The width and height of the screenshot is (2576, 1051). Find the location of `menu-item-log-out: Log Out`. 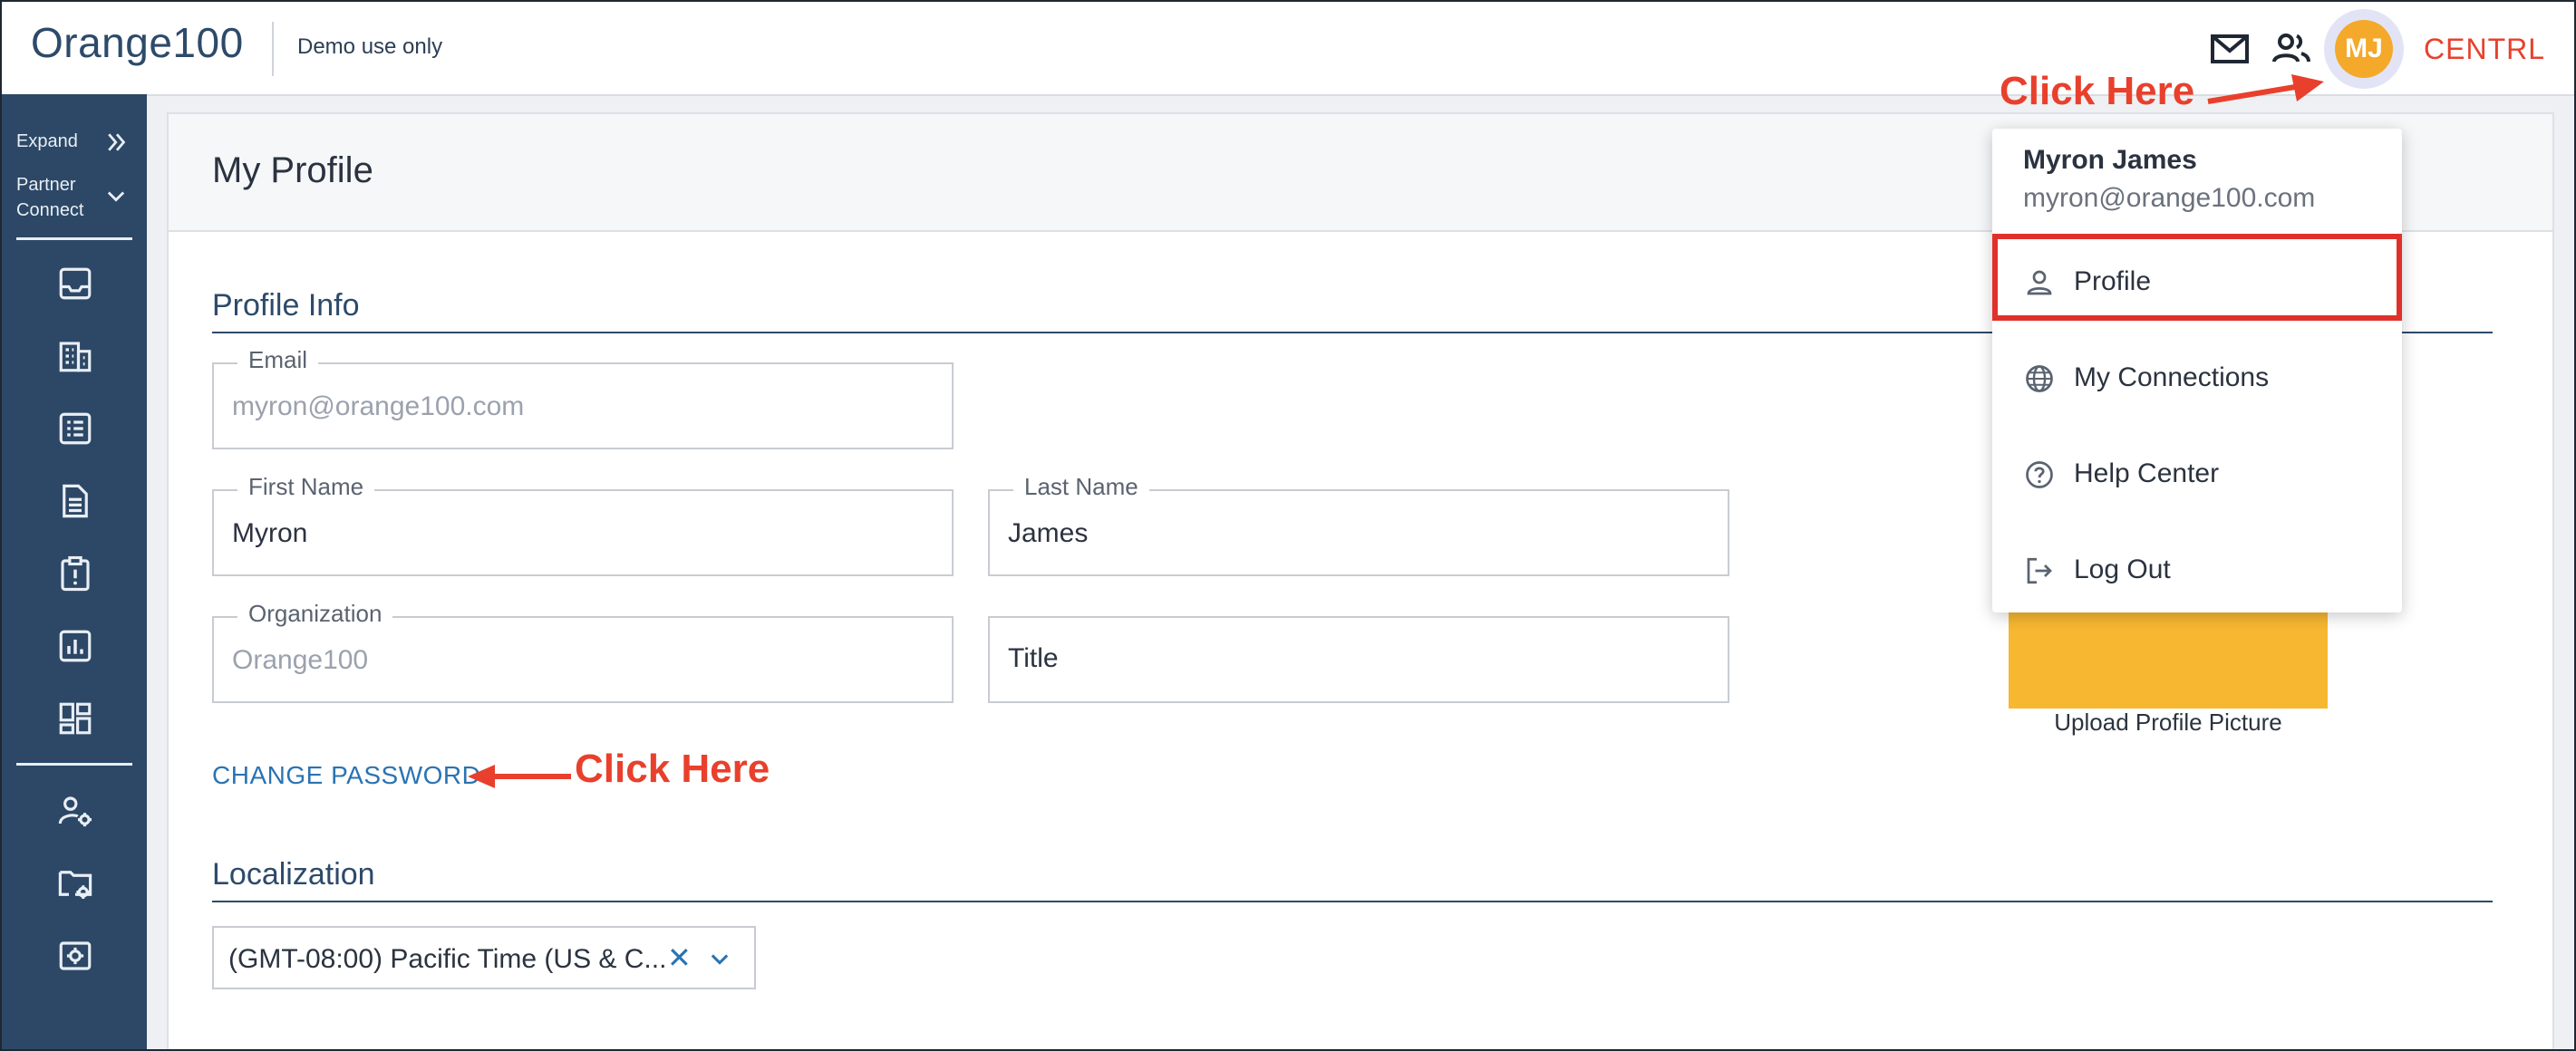

menu-item-log-out: Log Out is located at coordinates (2197, 570).